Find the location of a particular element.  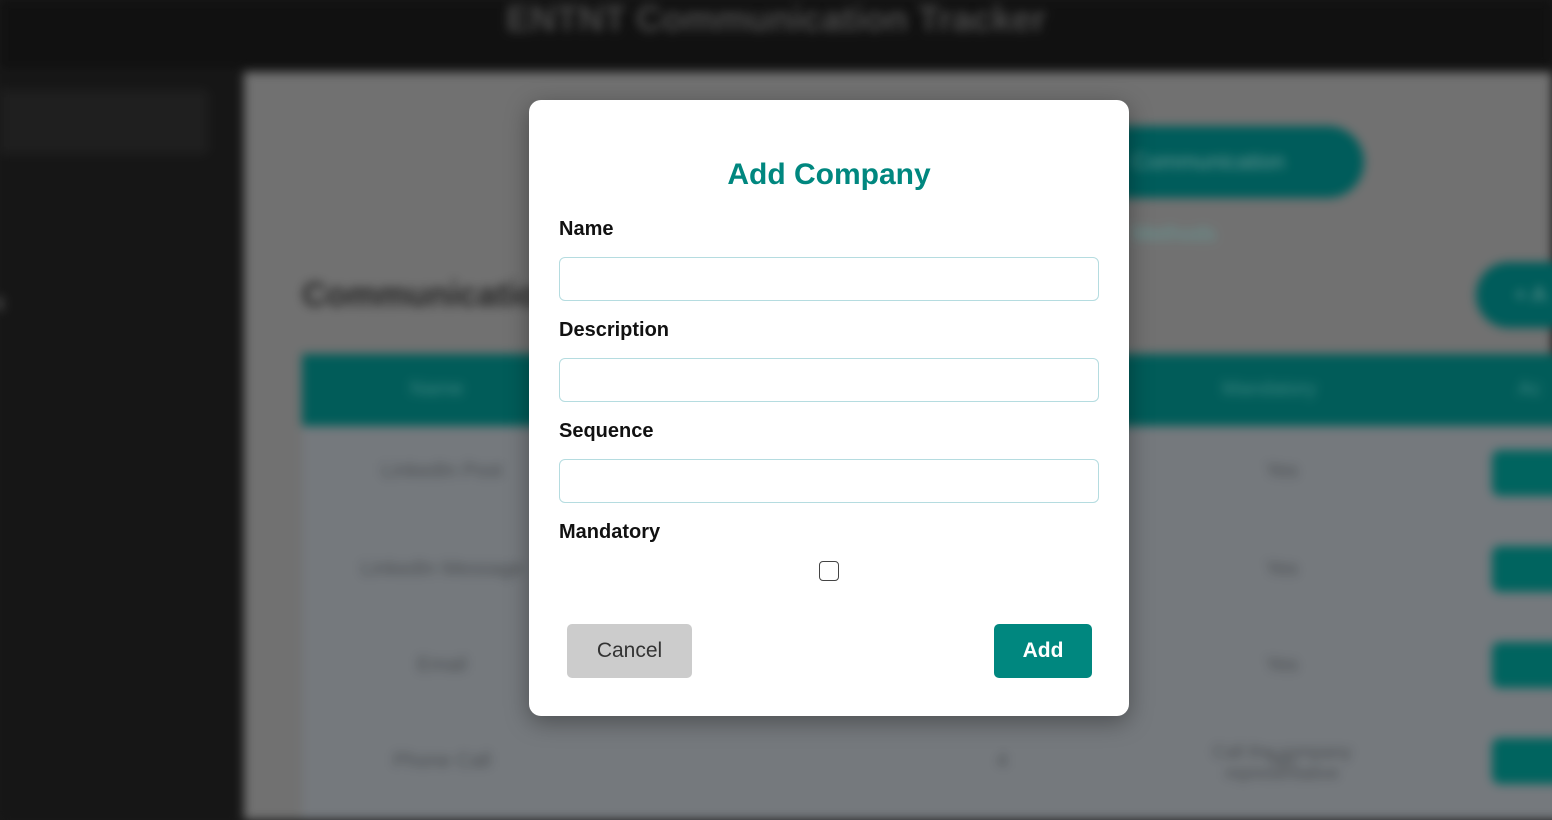

name-input is located at coordinates (829, 279).